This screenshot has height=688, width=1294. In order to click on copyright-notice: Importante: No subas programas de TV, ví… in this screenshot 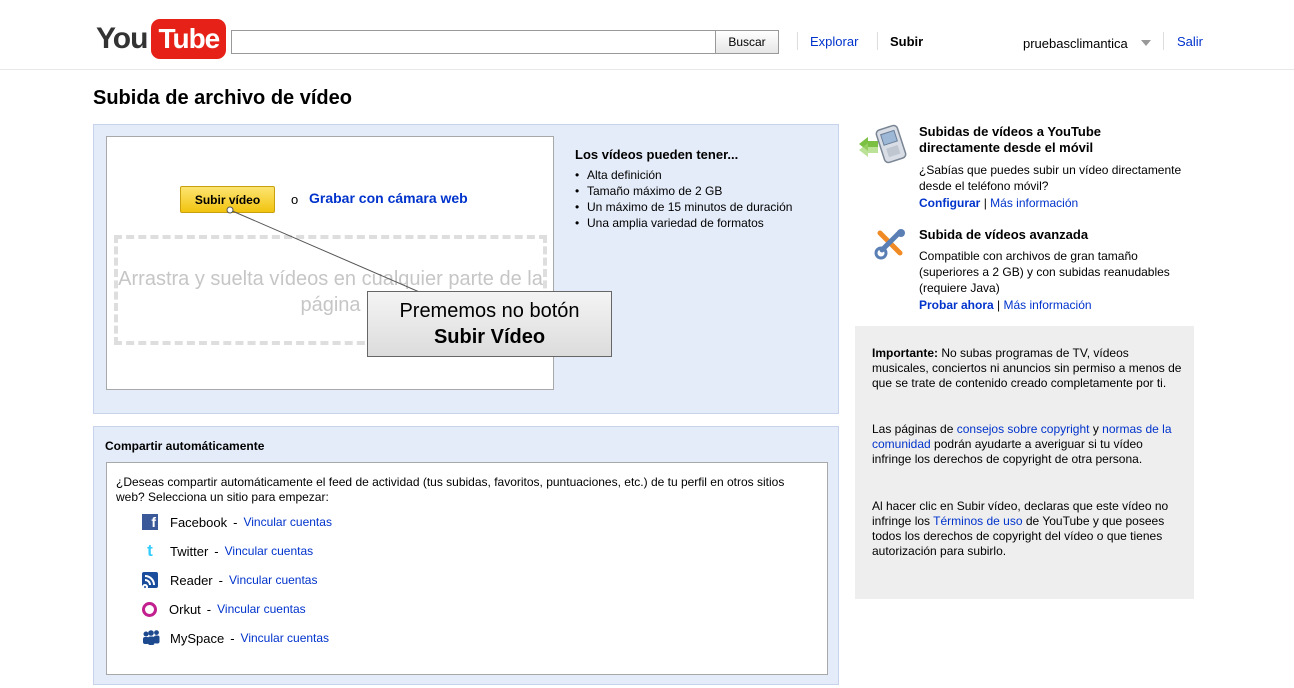, I will do `click(1024, 462)`.